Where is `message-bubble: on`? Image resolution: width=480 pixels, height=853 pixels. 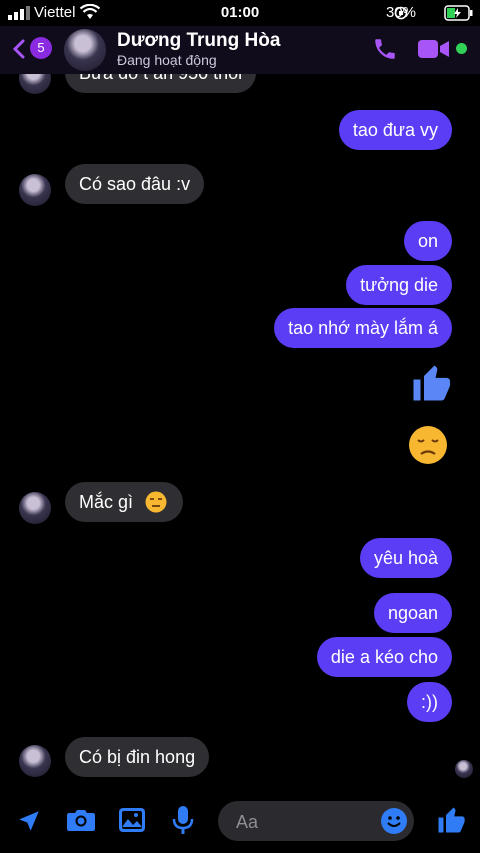
message-bubble: on is located at coordinates (427, 241).